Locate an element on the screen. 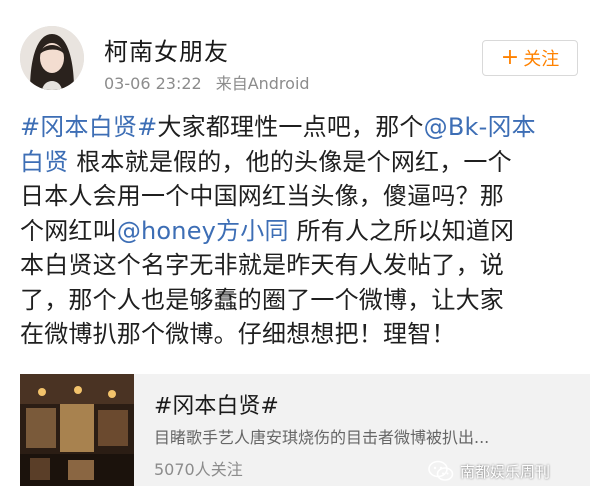  watermark: 南都娱乐周刊 is located at coordinates (489, 471).